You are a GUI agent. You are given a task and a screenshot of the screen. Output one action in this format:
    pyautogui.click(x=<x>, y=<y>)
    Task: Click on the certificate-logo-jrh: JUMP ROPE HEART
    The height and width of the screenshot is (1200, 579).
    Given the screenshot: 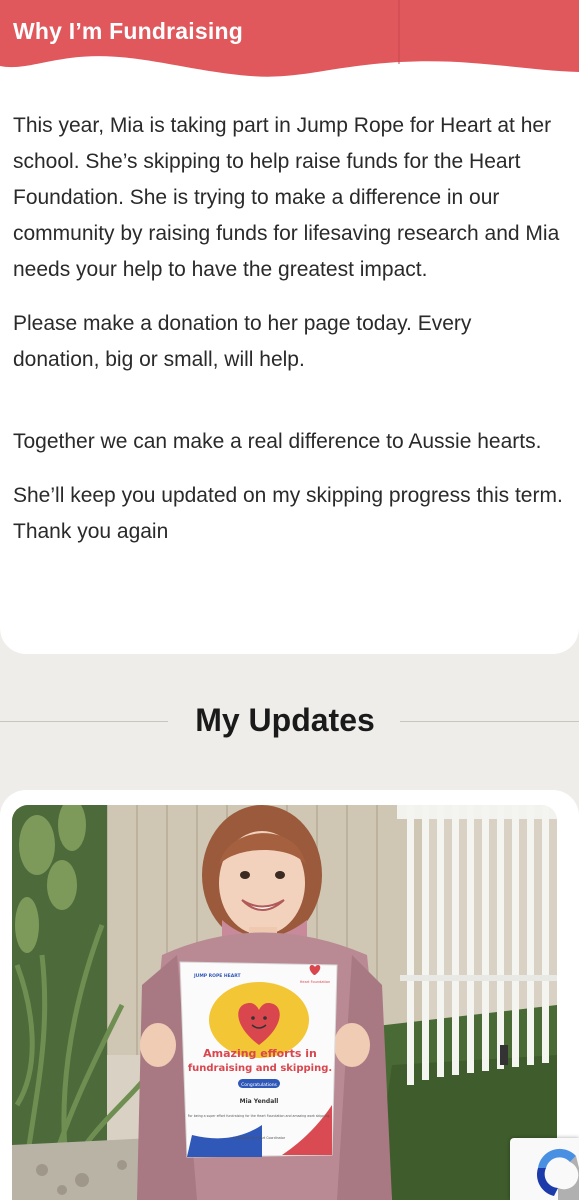 What is the action you would take?
    pyautogui.click(x=217, y=976)
    